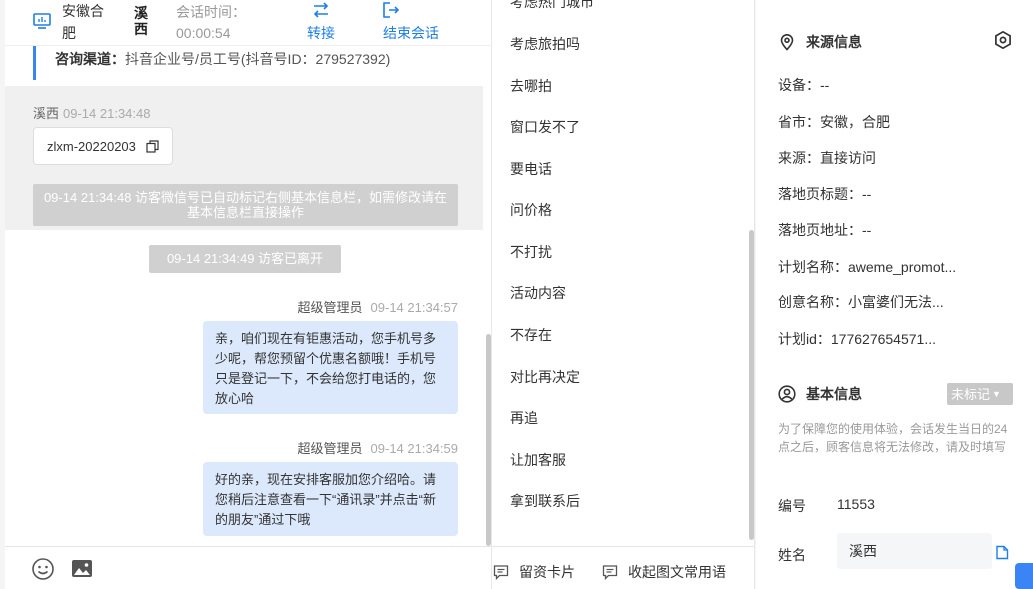 The width and height of the screenshot is (1033, 589). Describe the element at coordinates (610, 572) in the screenshot. I see `message-icon` at that location.